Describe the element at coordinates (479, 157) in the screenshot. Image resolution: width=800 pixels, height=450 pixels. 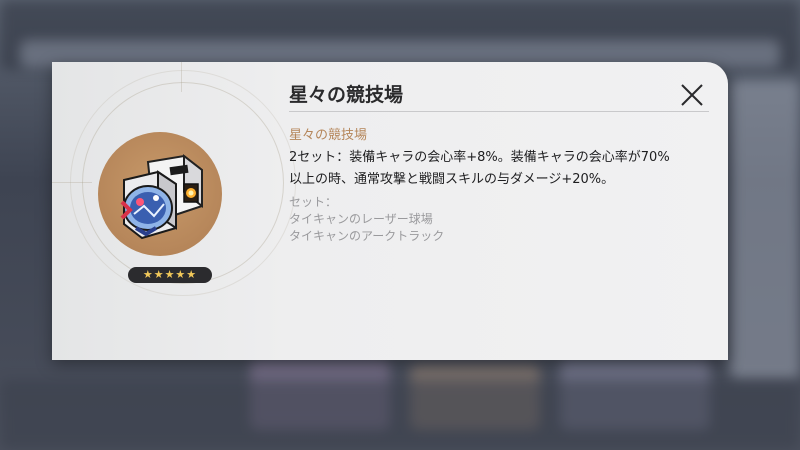
I see `effect-line: 2セット：装備キャラの会心率+8%。装備キャラの会心率が70%` at that location.